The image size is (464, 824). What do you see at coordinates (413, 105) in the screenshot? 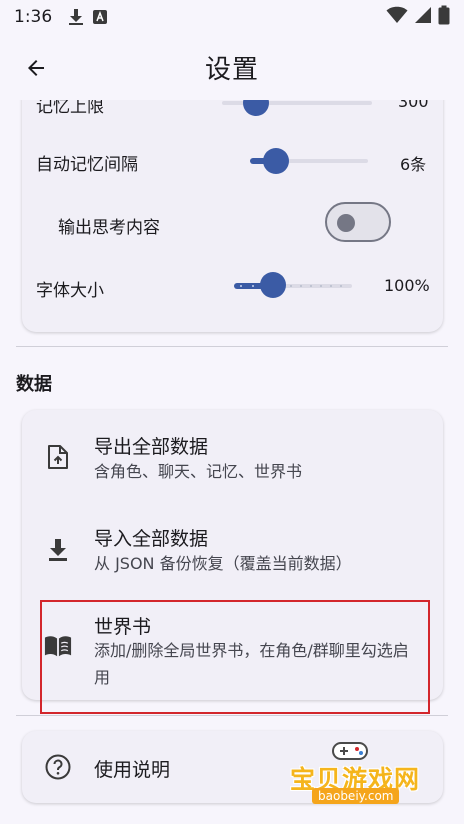
I see `memory-limit-value: 300` at bounding box center [413, 105].